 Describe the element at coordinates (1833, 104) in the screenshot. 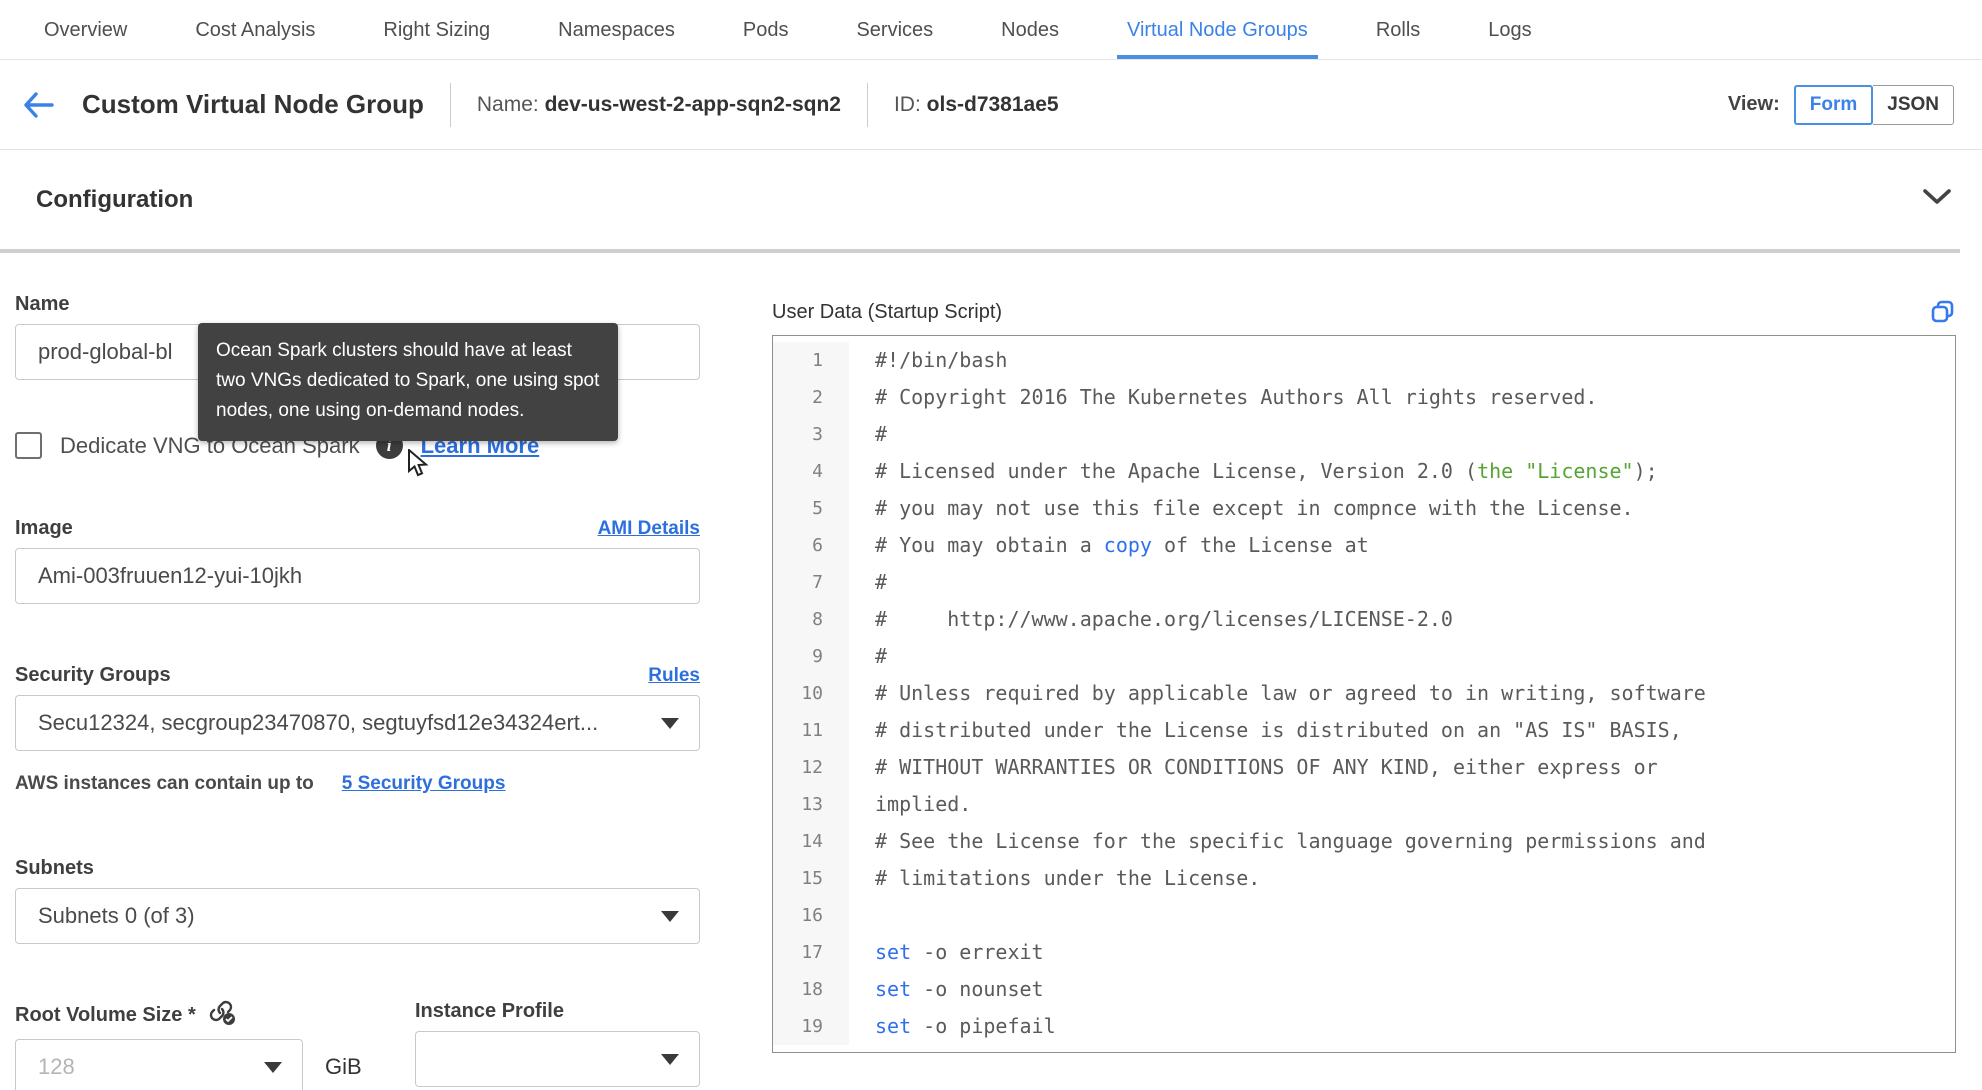

I see `view-form-button: Form` at that location.